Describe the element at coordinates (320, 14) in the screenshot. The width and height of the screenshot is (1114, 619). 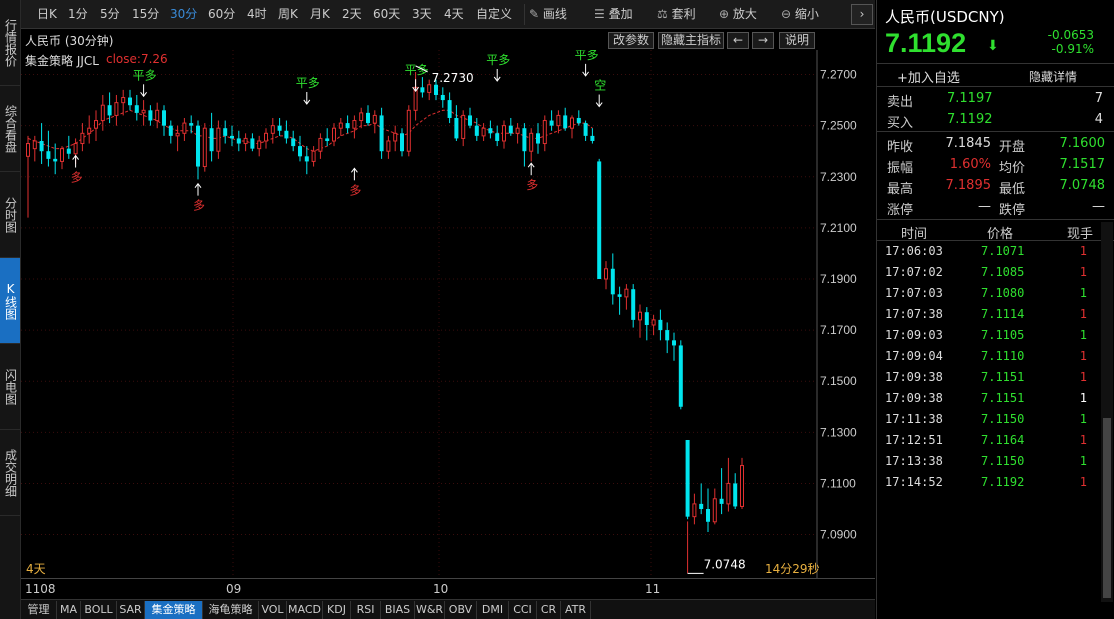
I see `period-monthly: 月K` at that location.